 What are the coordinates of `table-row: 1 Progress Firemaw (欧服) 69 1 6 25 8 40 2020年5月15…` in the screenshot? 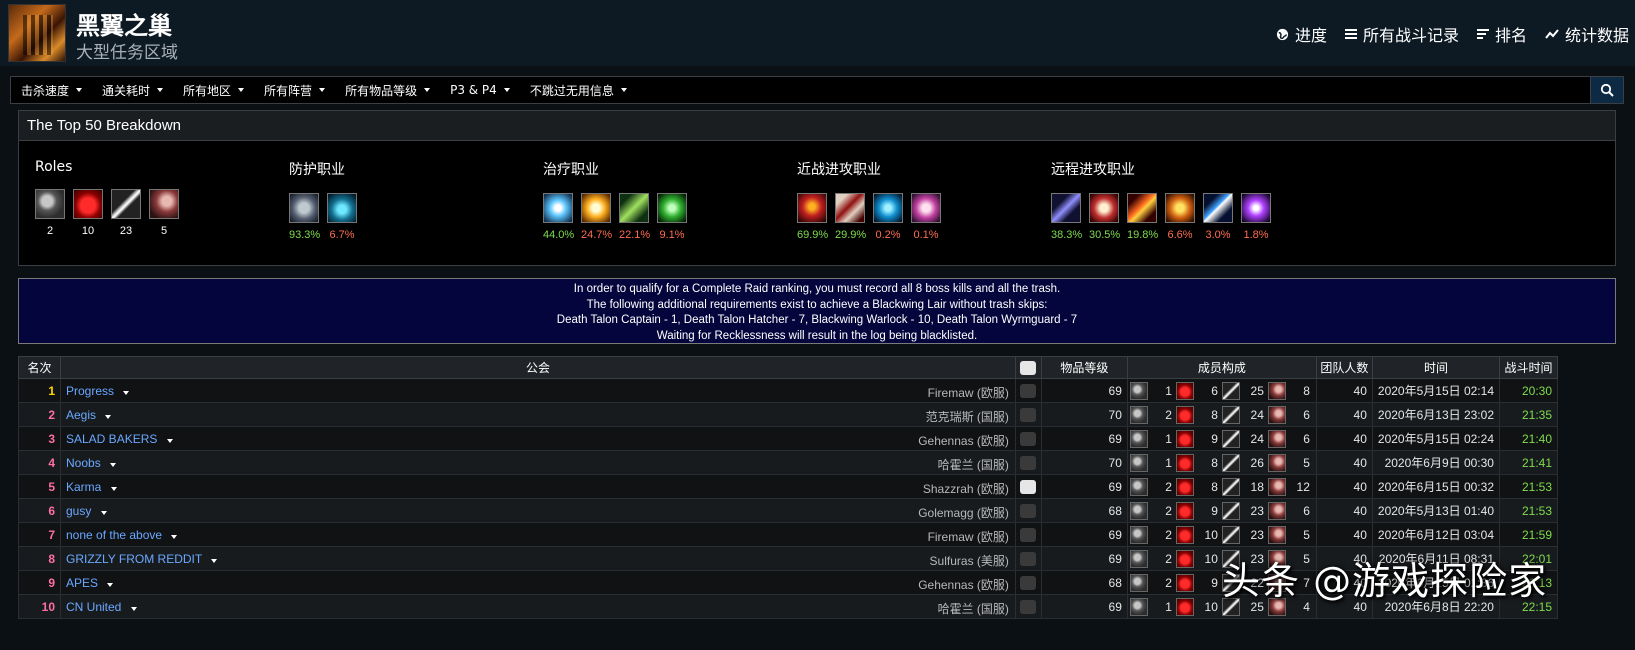 It's located at (788, 390).